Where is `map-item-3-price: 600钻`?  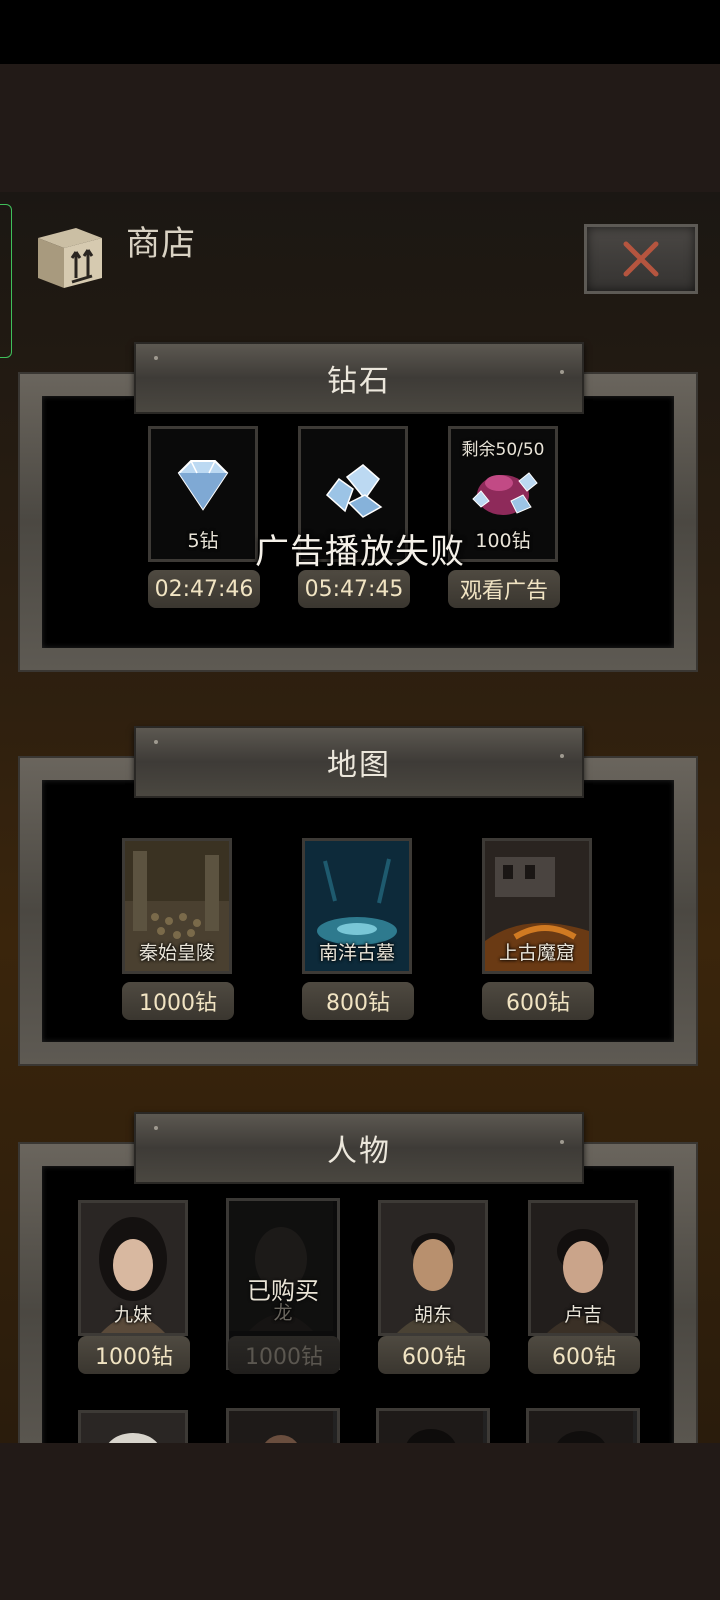 map-item-3-price: 600钻 is located at coordinates (538, 1001).